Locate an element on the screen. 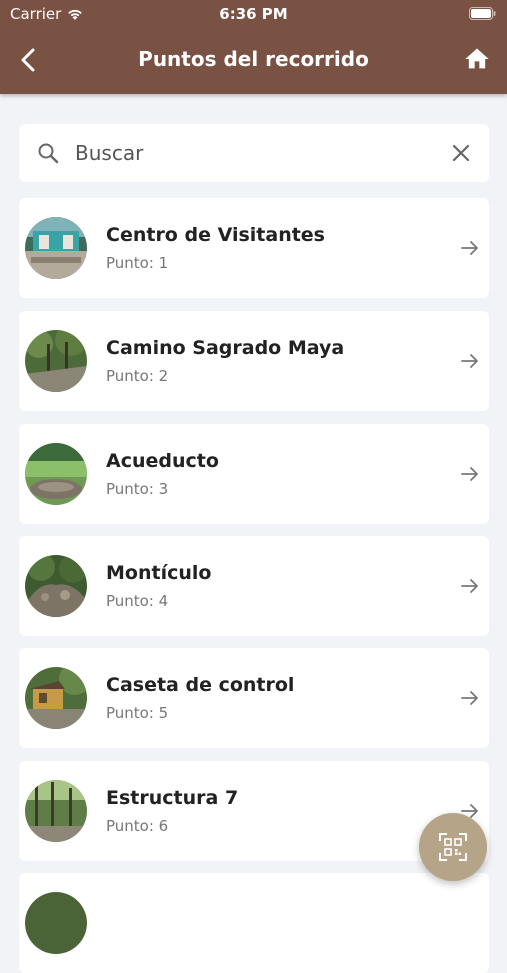 Image resolution: width=507 pixels, height=973 pixels. point-name: Acueducto is located at coordinates (162, 461).